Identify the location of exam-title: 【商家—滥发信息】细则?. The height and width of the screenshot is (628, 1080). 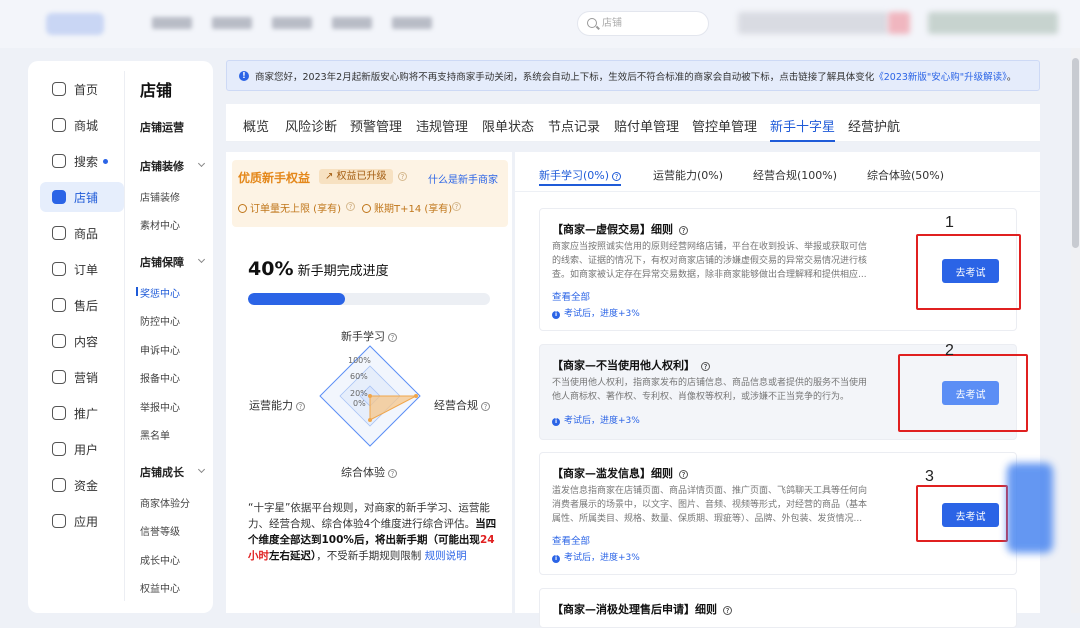
(620, 473).